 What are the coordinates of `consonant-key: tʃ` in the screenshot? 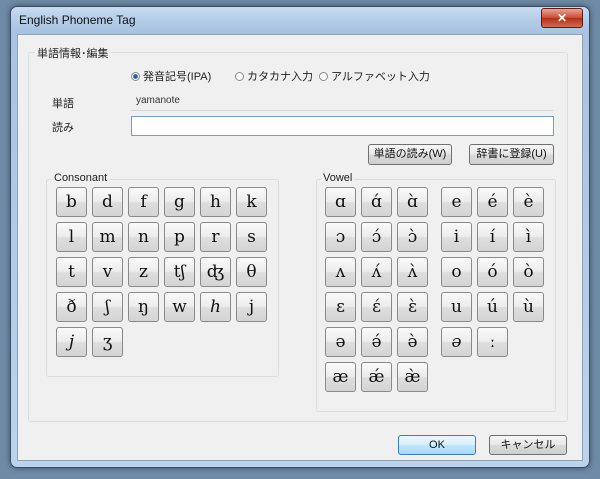 It's located at (179, 272).